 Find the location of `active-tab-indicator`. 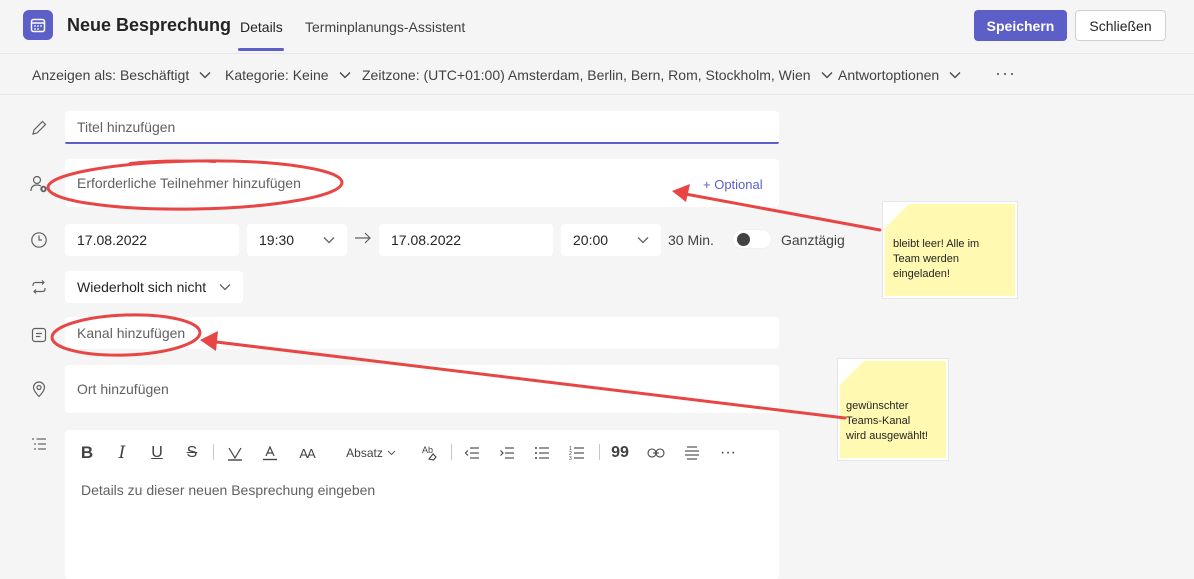

active-tab-indicator is located at coordinates (261, 49).